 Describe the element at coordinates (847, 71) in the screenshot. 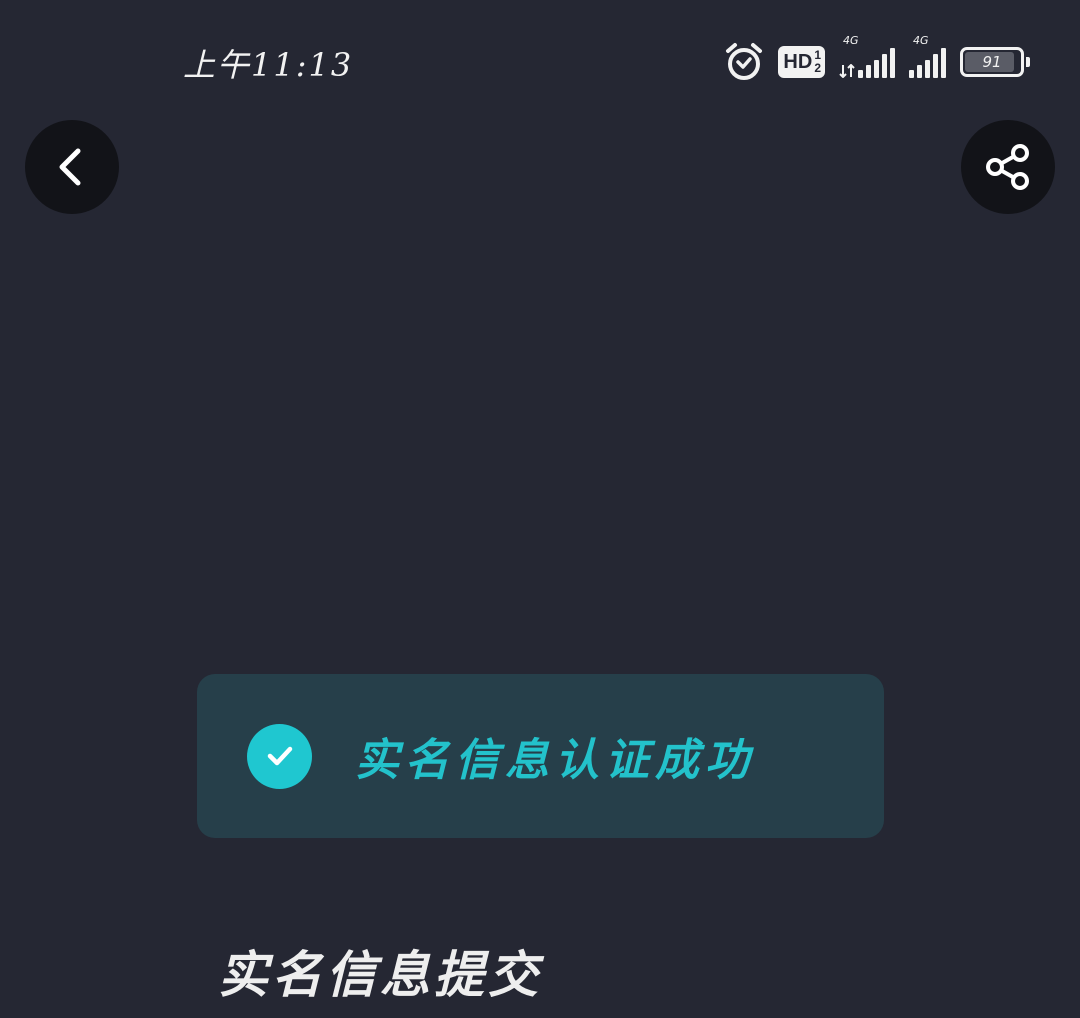

I see `data-arrows-icon` at that location.